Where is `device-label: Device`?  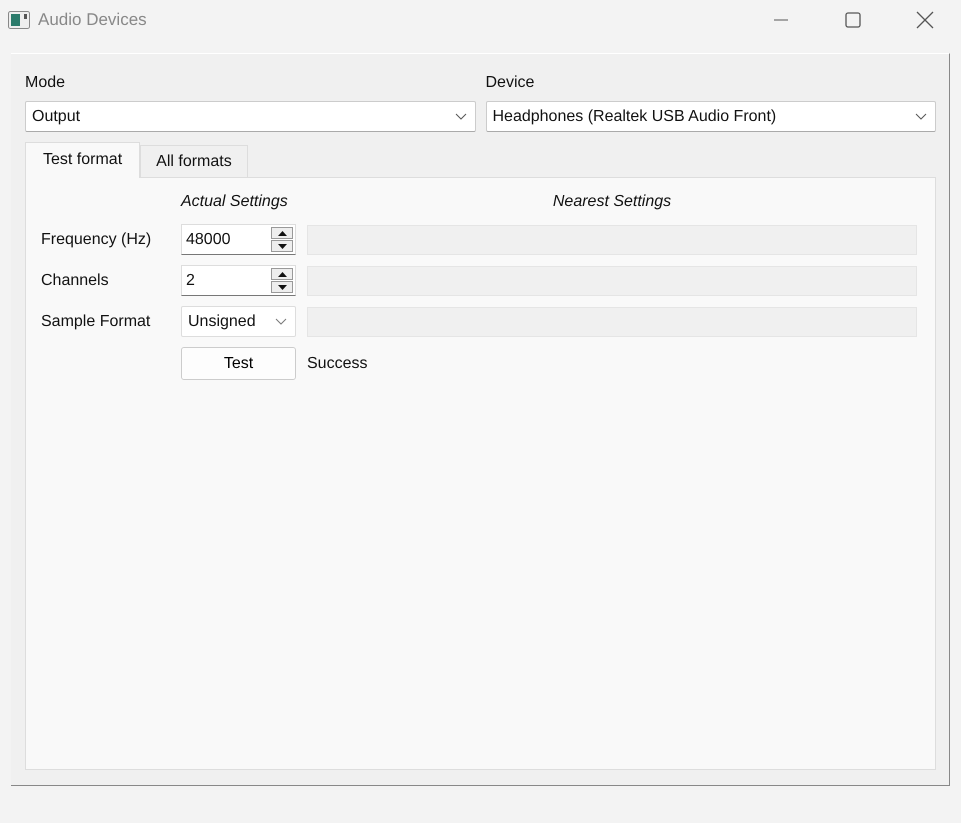 device-label: Device is located at coordinates (511, 83).